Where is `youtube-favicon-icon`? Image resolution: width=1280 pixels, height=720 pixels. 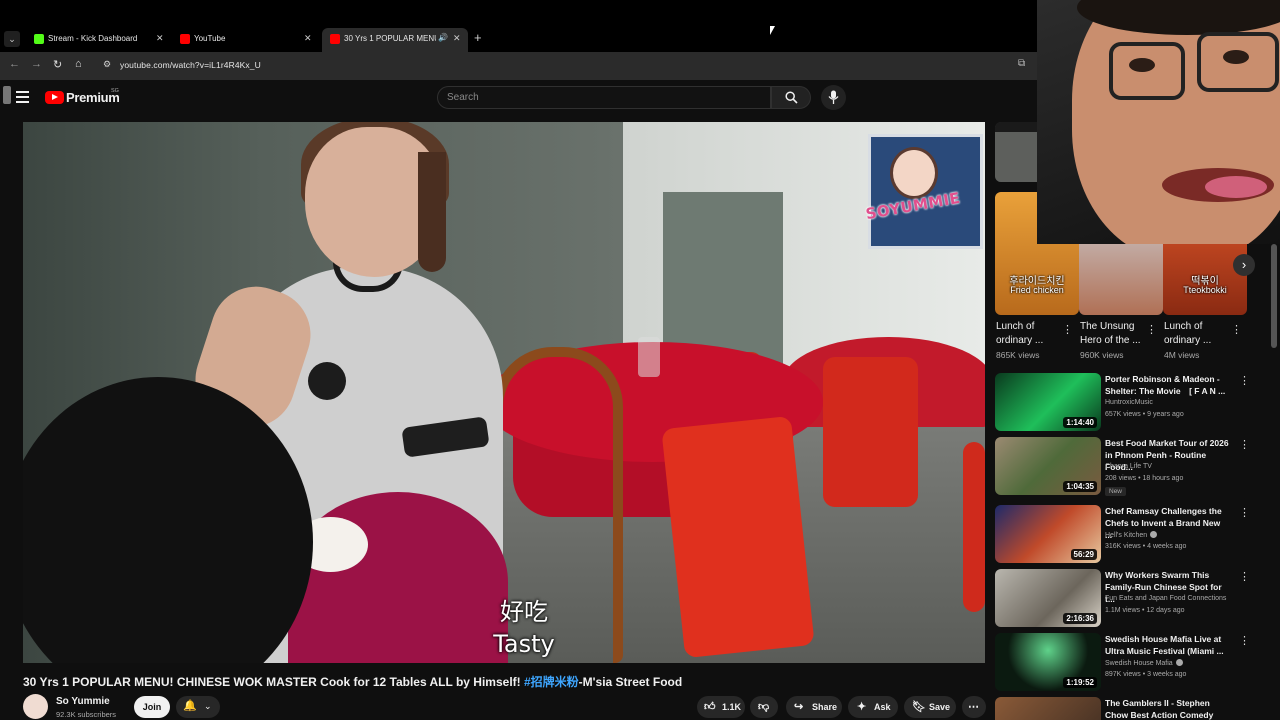 youtube-favicon-icon is located at coordinates (185, 39).